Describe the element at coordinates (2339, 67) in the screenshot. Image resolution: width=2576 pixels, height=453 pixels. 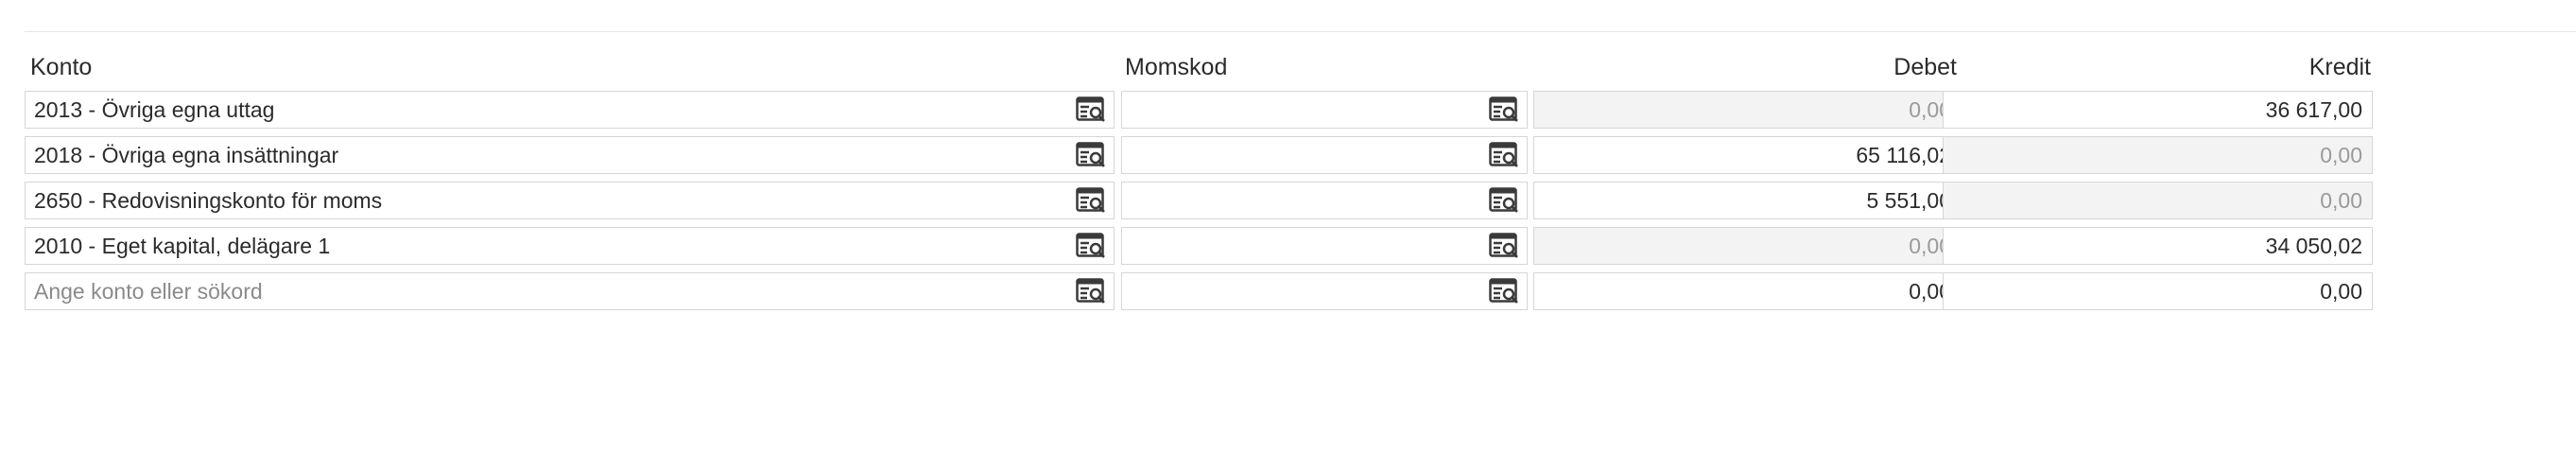
I see `column-header-kredit: Kredit` at that location.